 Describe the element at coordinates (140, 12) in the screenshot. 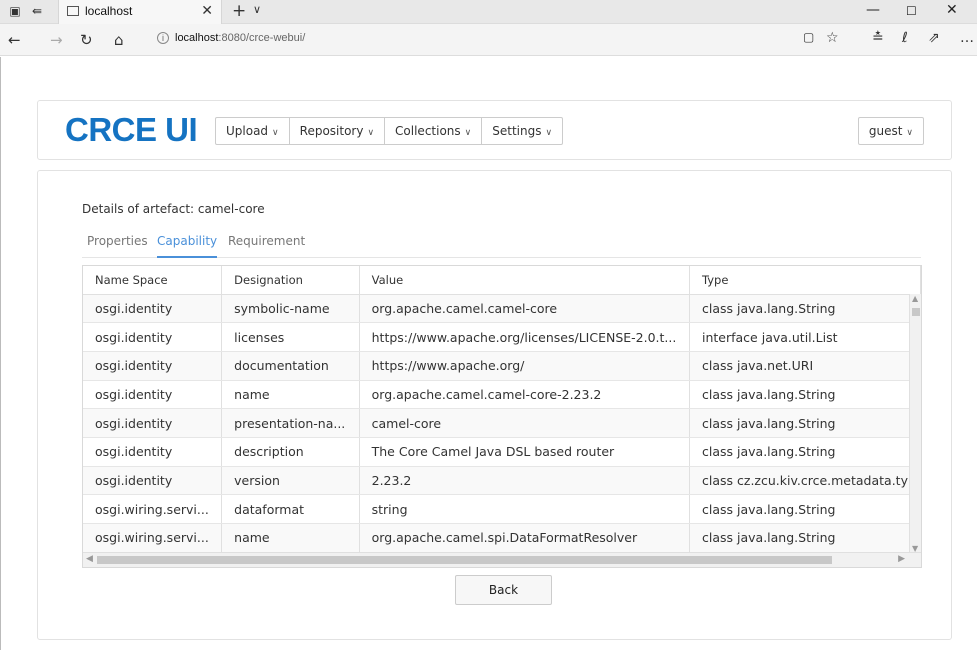

I see `browser-tab: localhost ✕` at that location.